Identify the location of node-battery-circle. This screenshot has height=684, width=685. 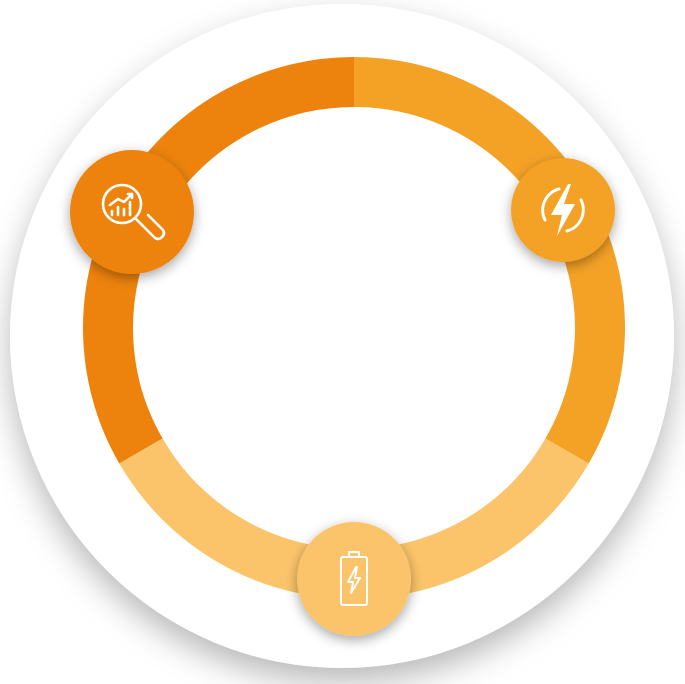
(354, 579).